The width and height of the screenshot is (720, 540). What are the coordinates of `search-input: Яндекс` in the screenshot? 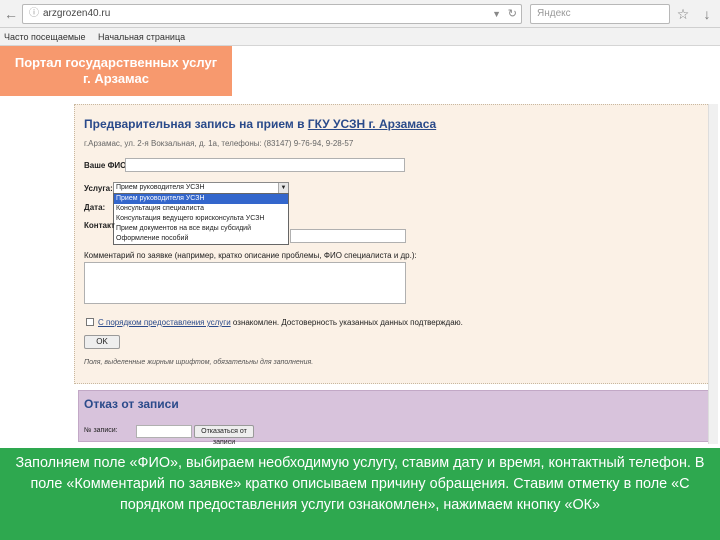 It's located at (600, 14).